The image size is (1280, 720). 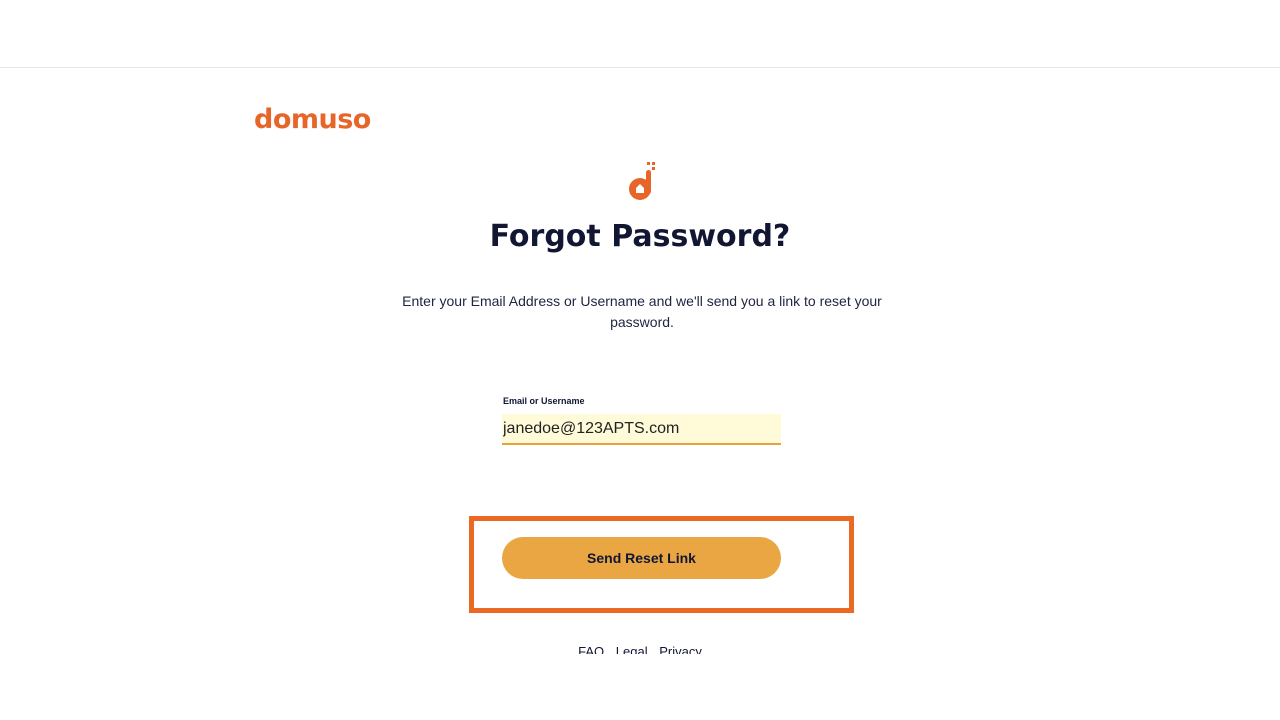 What do you see at coordinates (640, 34) in the screenshot?
I see `top-bar` at bounding box center [640, 34].